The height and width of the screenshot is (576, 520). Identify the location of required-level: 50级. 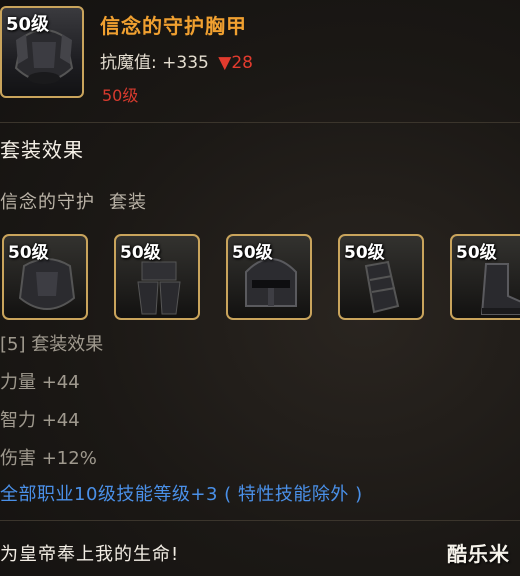
(120, 95).